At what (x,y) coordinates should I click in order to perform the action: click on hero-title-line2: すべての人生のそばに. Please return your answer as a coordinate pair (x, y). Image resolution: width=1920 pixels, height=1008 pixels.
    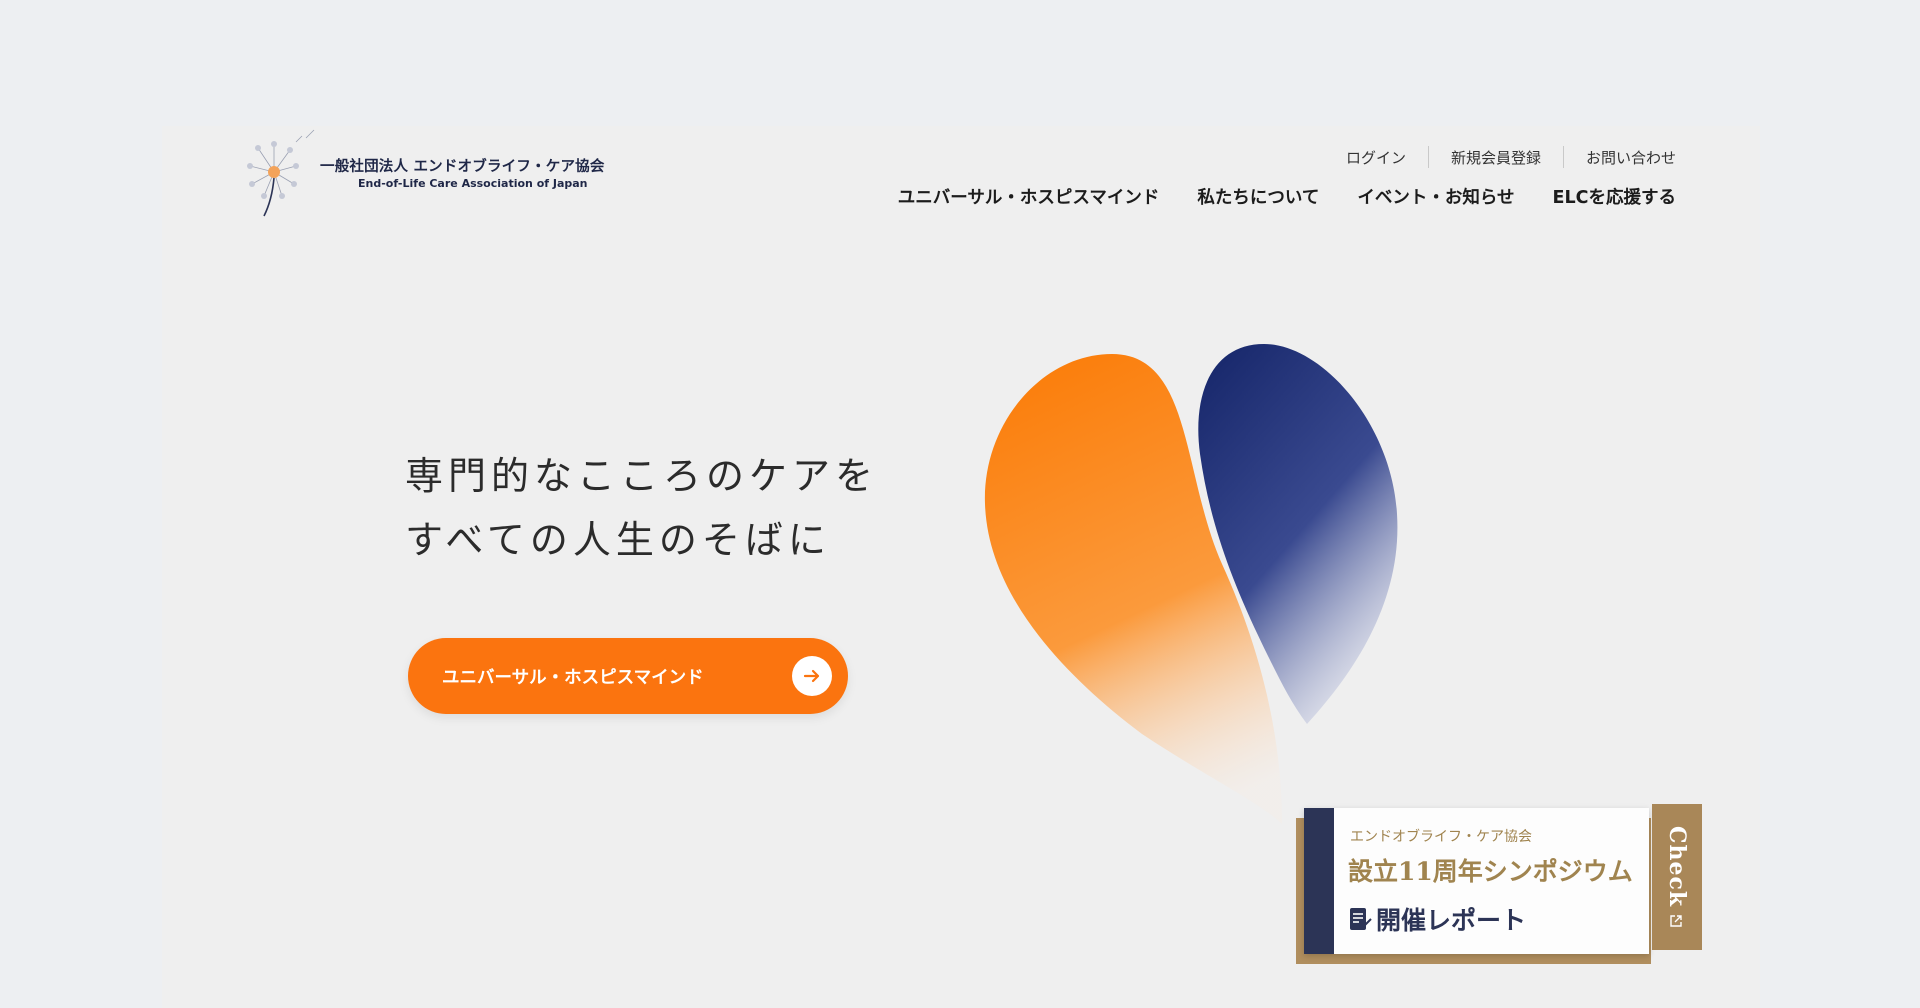
    Looking at the image, I should click on (618, 540).